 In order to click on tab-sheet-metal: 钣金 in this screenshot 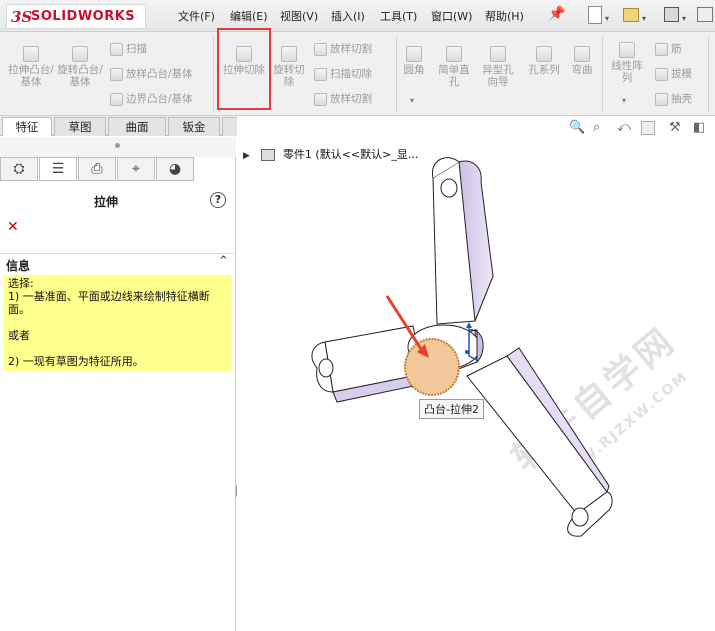, I will do `click(194, 126)`.